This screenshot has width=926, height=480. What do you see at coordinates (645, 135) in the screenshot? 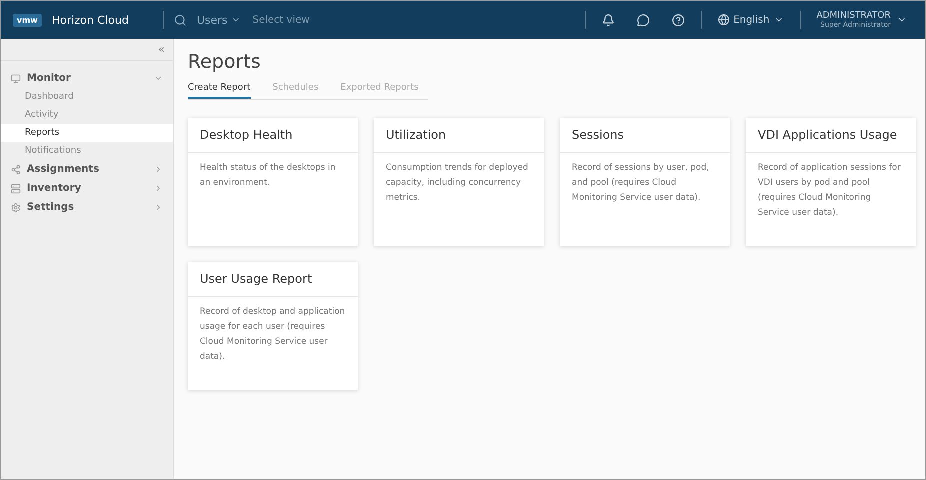
I see `card-title: Sessions` at bounding box center [645, 135].